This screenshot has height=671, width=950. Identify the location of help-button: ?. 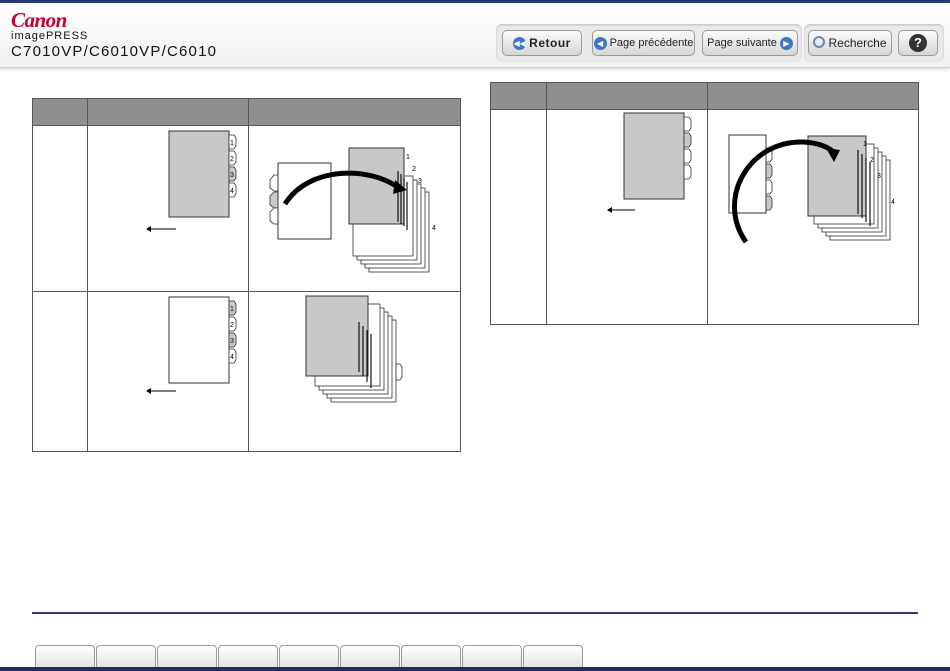
(918, 43).